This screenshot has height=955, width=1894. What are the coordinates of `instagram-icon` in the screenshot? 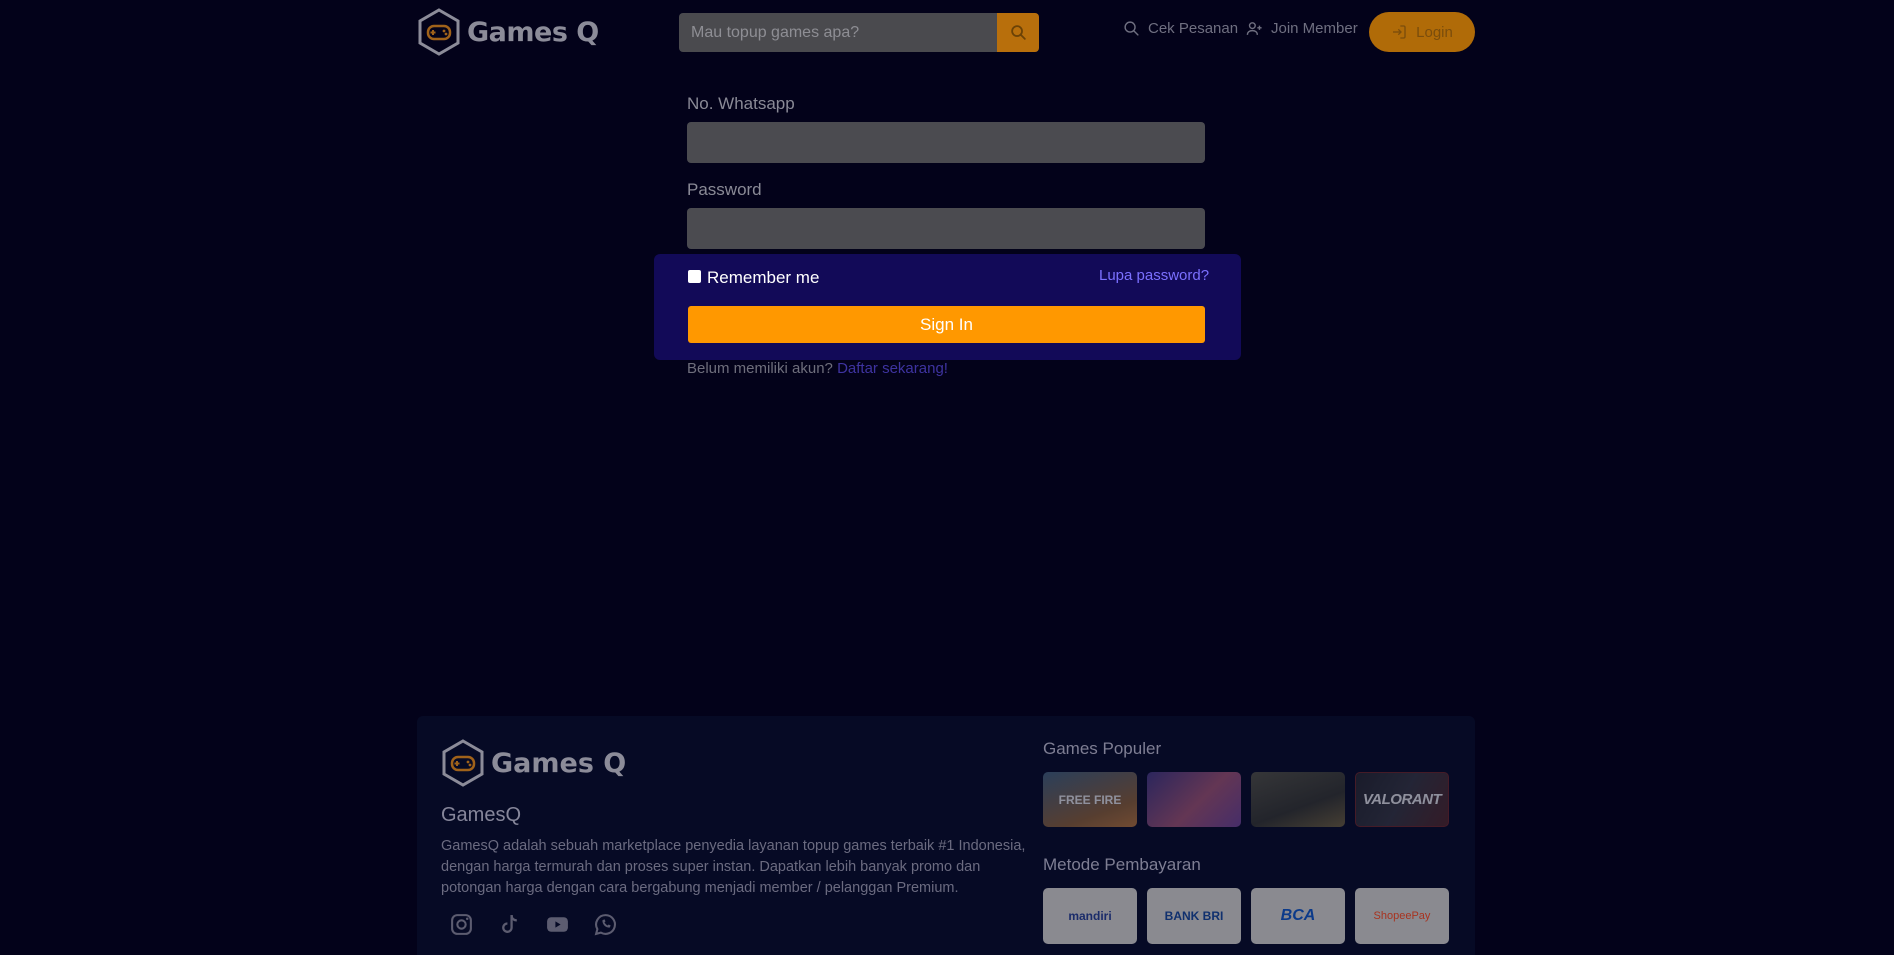 It's located at (461, 924).